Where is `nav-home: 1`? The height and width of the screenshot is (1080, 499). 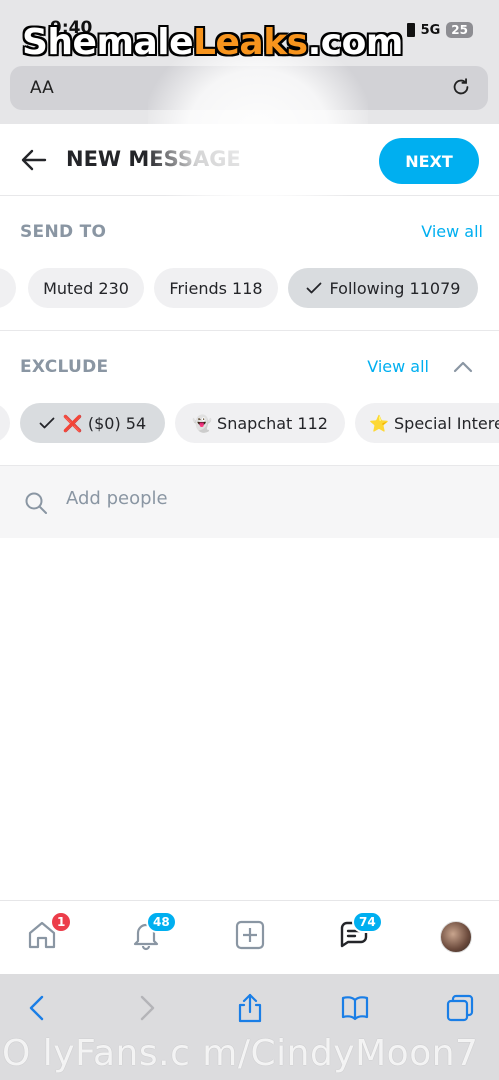
nav-home: 1 is located at coordinates (49, 933).